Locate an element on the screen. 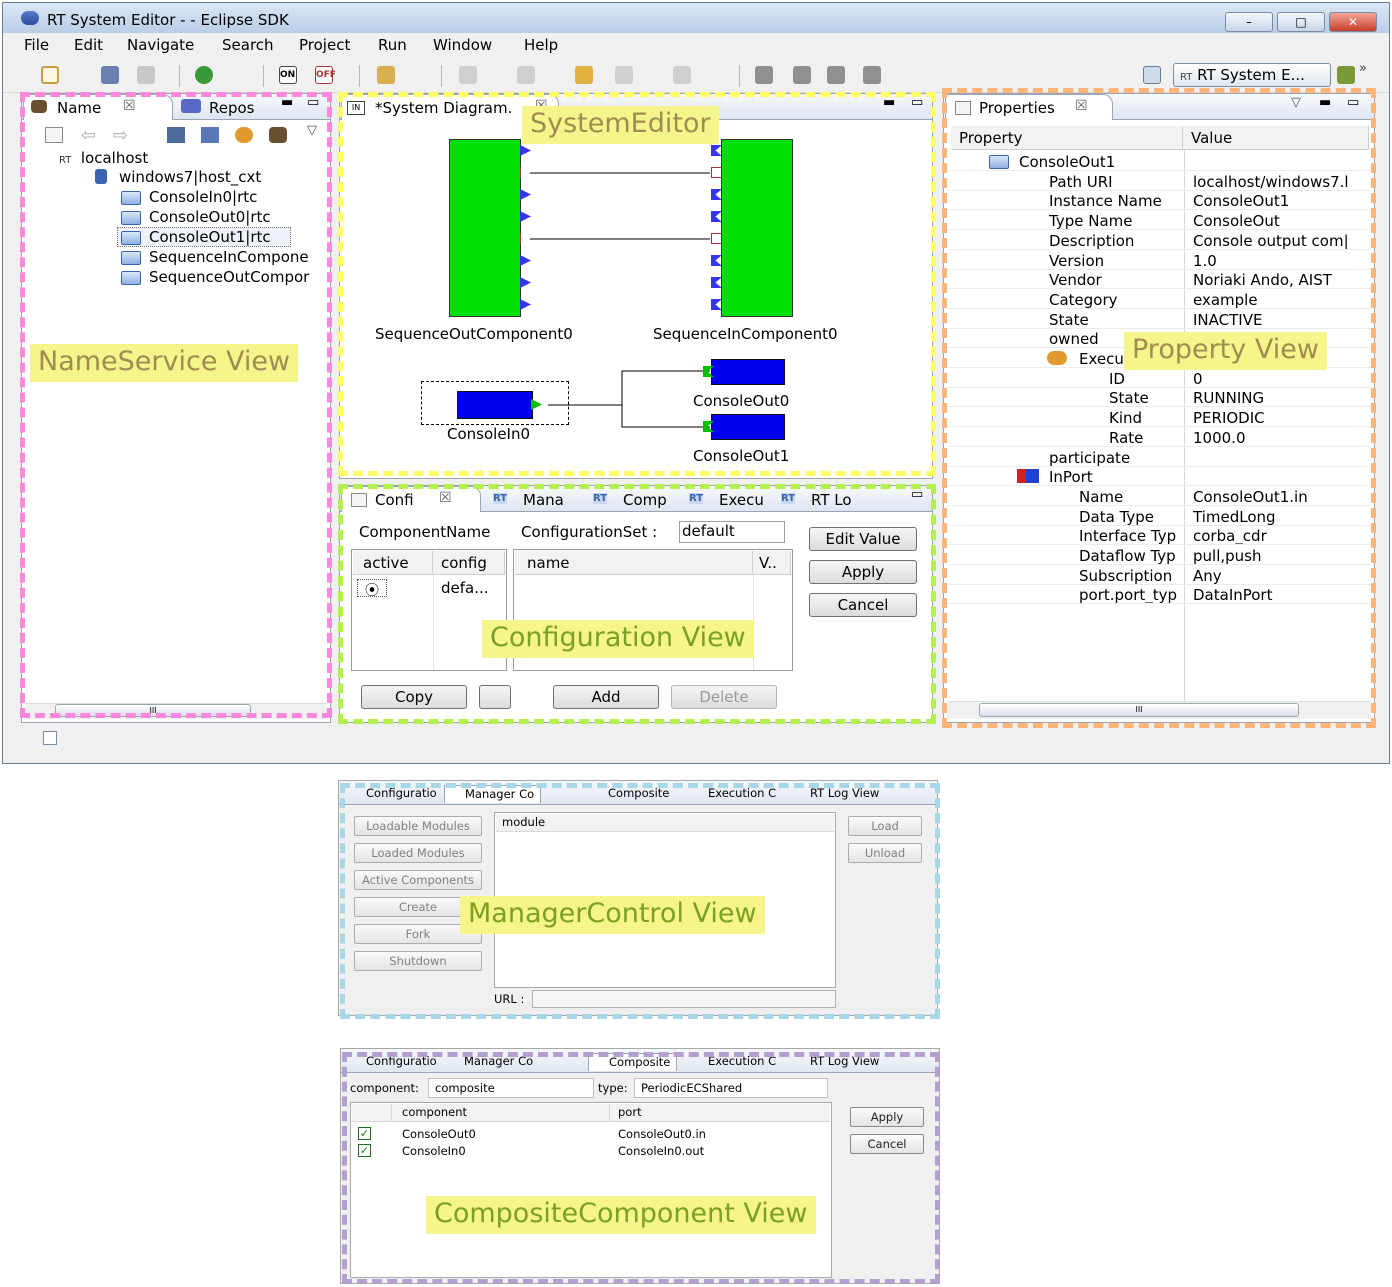  prop-name: Description is located at coordinates (1116, 241).